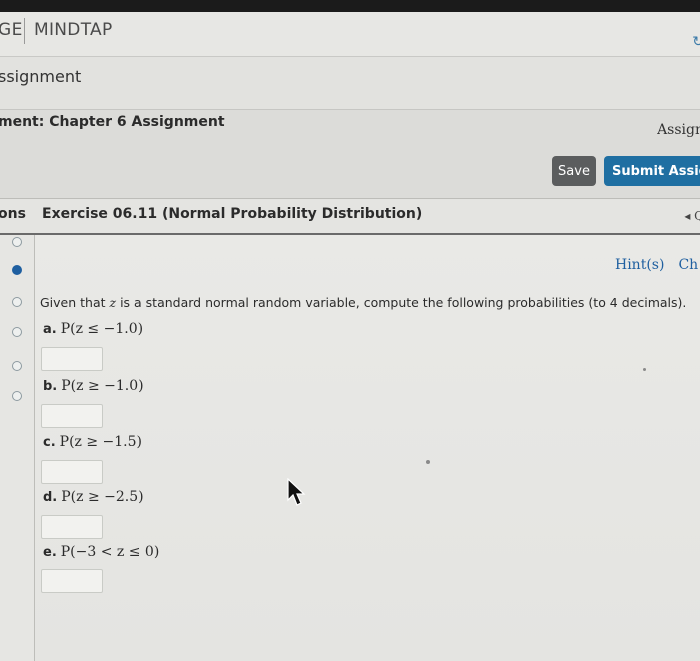 The width and height of the screenshot is (700, 661). Describe the element at coordinates (688, 265) in the screenshot. I see `check-link: Ch` at that location.